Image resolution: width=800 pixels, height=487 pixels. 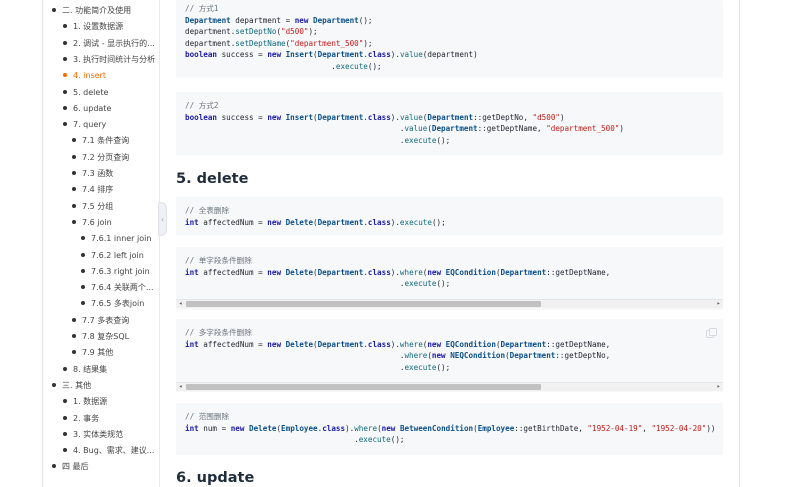 What do you see at coordinates (100, 158) in the screenshot?
I see `toc-item: 7.2 分页查询` at bounding box center [100, 158].